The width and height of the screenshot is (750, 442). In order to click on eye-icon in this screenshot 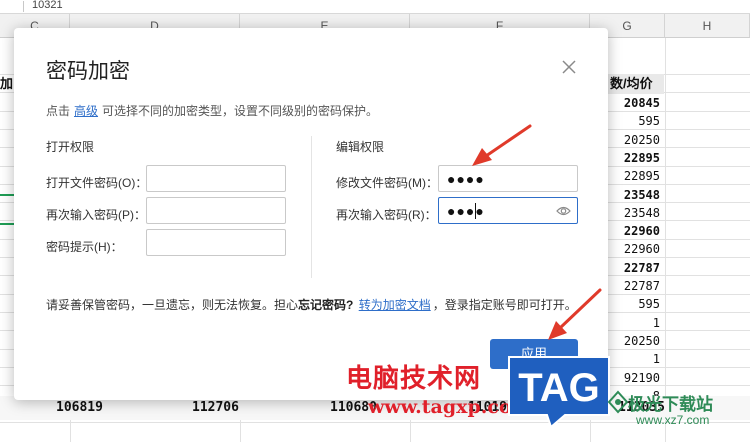, I will do `click(563, 211)`.